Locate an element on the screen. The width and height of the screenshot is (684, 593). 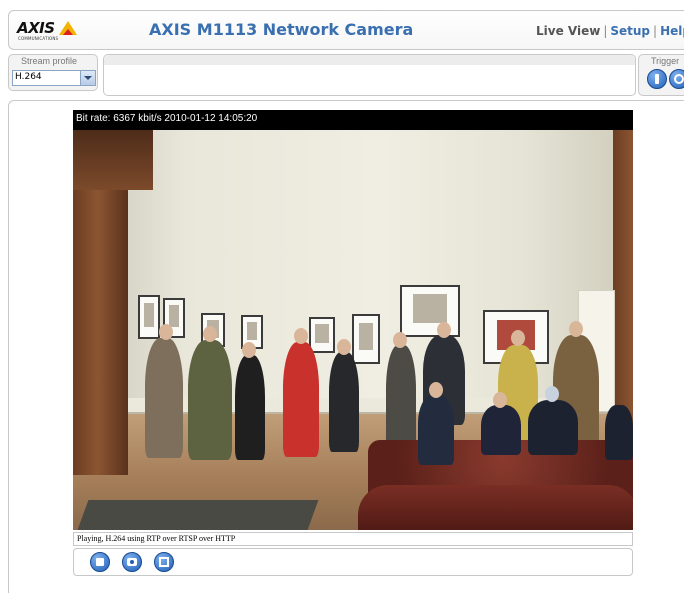
leather-bench-seat is located at coordinates (495, 507).